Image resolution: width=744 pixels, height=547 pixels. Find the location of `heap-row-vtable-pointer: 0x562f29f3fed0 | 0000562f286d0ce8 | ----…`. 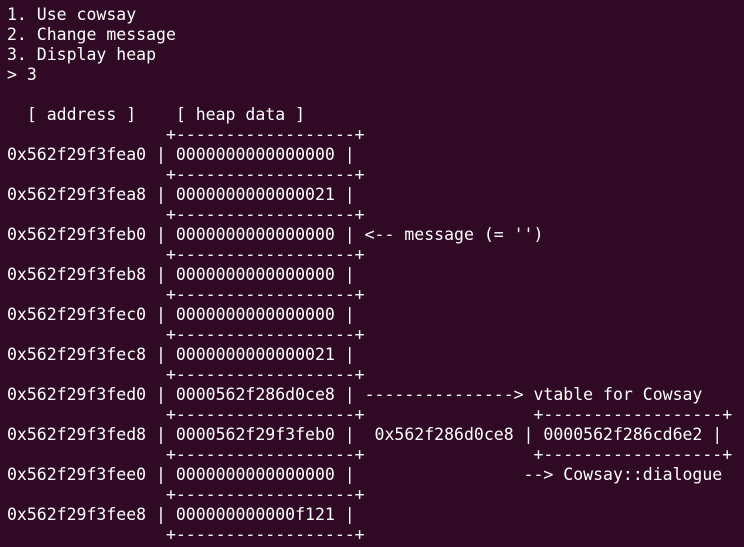

heap-row-vtable-pointer: 0x562f29f3fed0 | 0000562f286d0ce8 | ----… is located at coordinates (355, 394).